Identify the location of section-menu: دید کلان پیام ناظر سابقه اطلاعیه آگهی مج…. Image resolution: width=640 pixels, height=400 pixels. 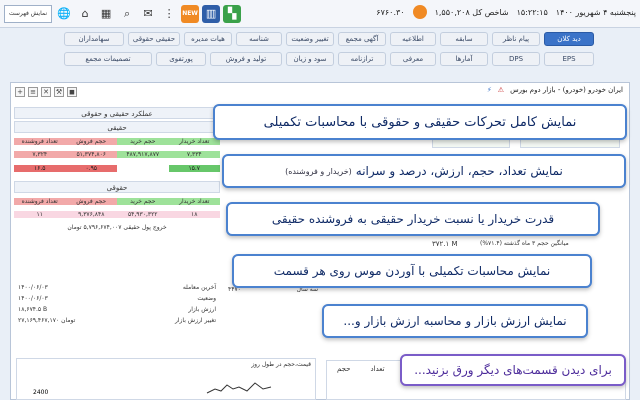
(350, 50).